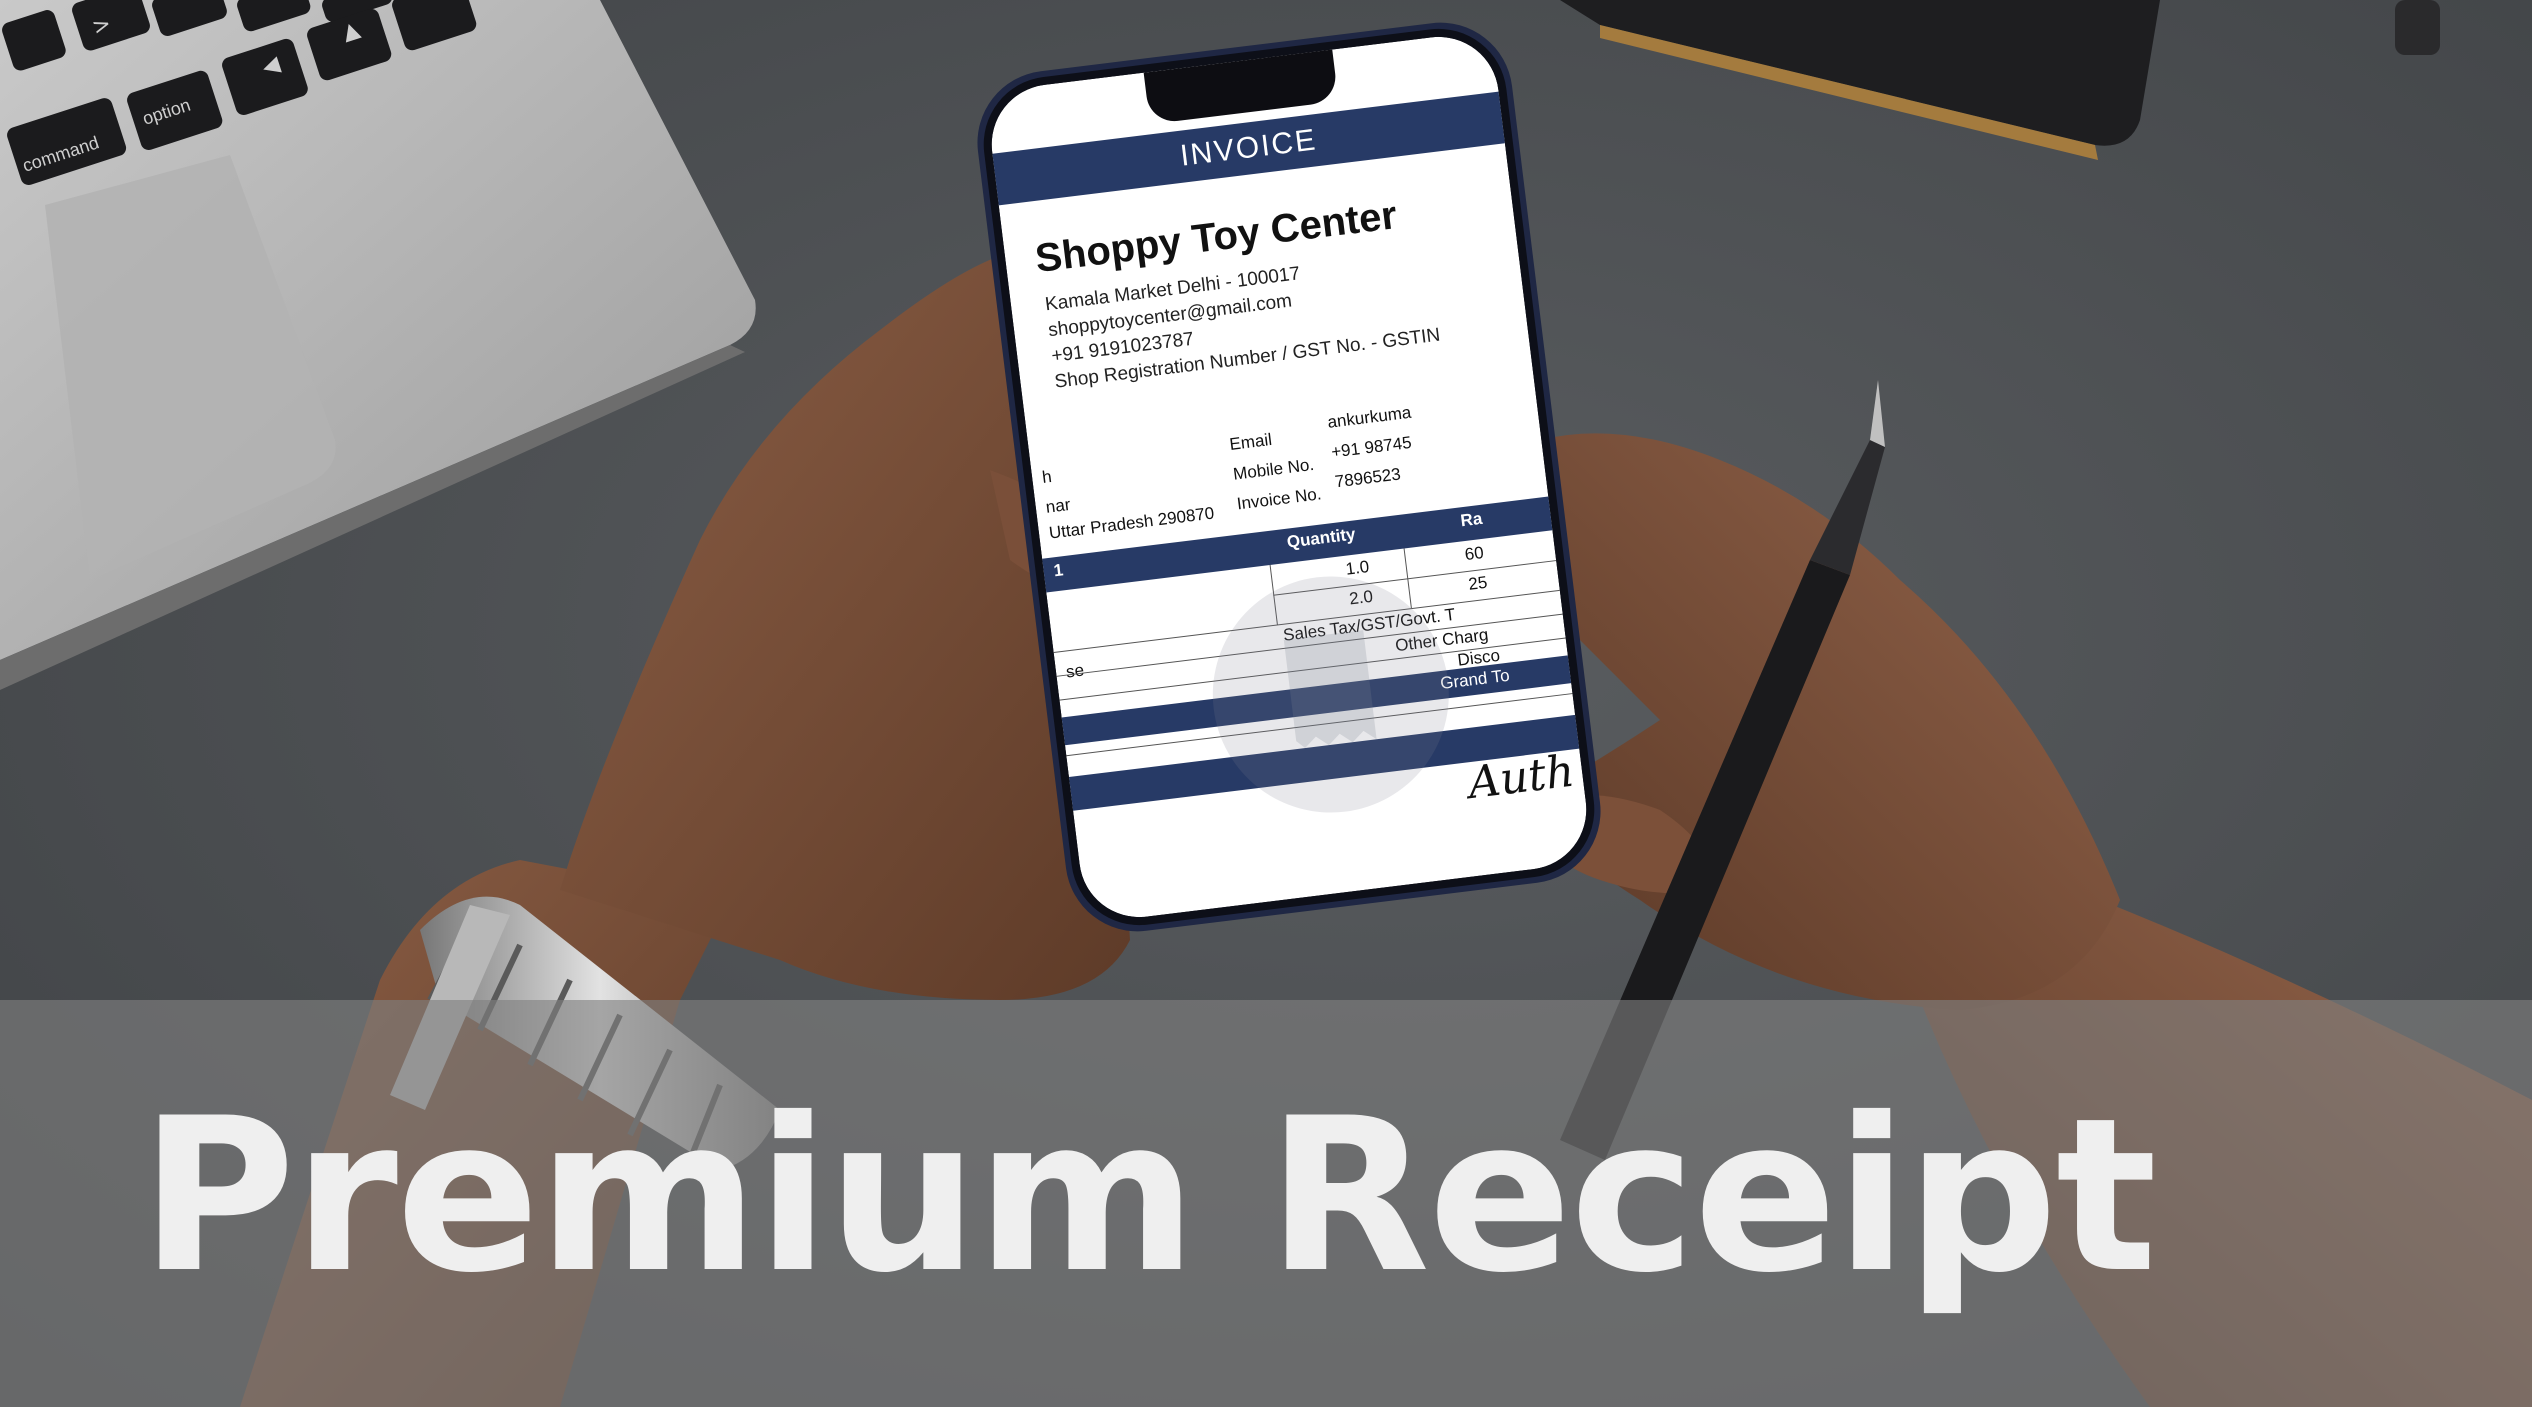  What do you see at coordinates (1075, 671) in the screenshot?
I see `summary-left: se` at bounding box center [1075, 671].